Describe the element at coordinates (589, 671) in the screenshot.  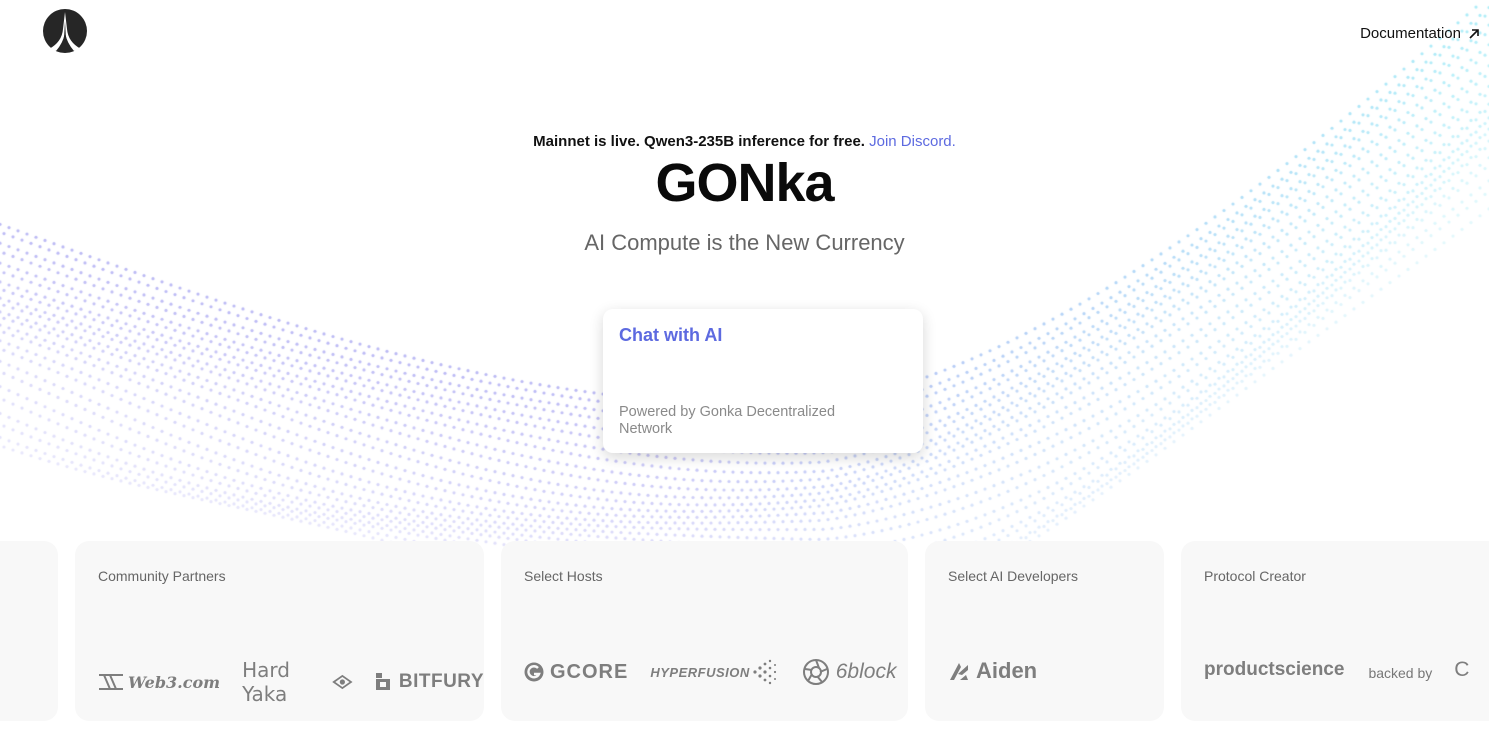
I see `gcore-text: GCORE` at that location.